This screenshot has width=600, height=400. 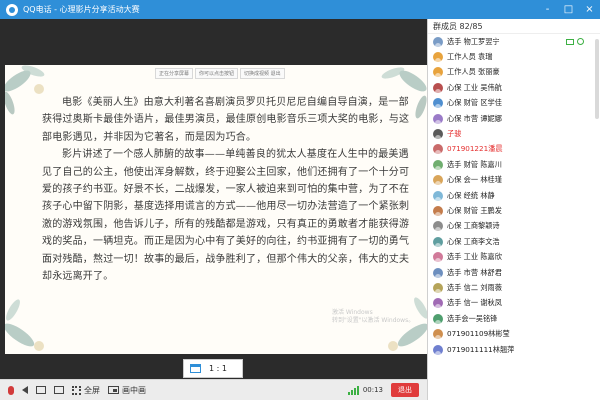 I want to click on member-name: 选手 财管 陈嘉川, so click(x=474, y=164).